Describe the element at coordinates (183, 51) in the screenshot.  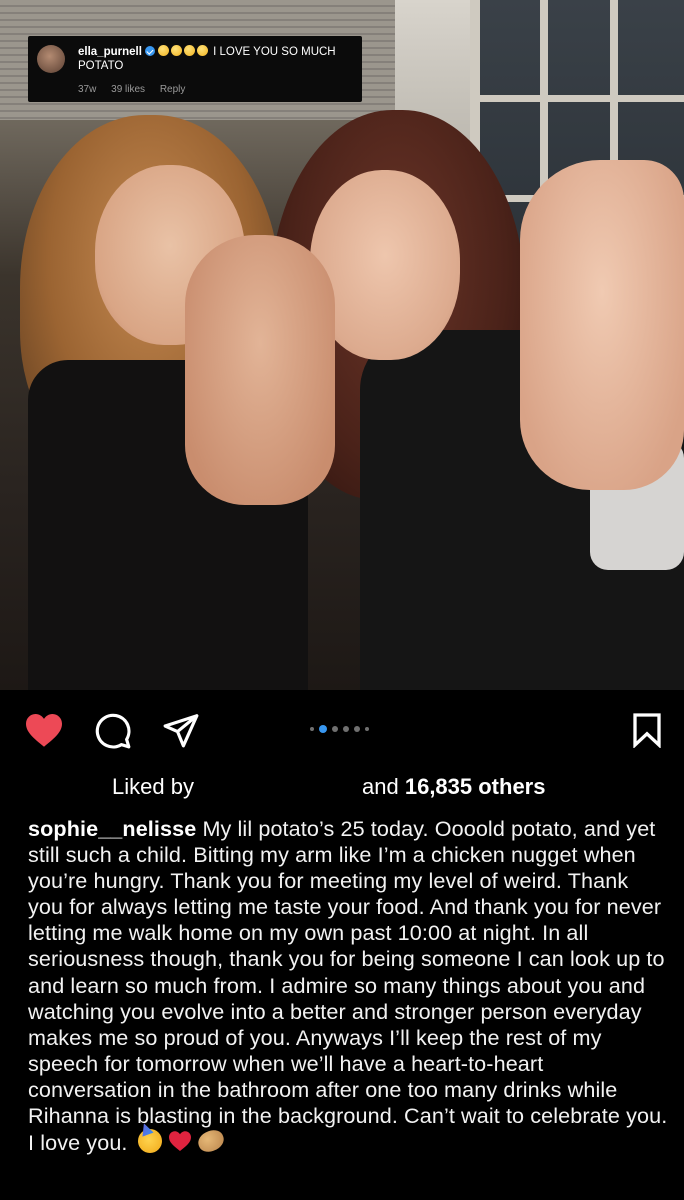
I see `crying-emoji-icon` at that location.